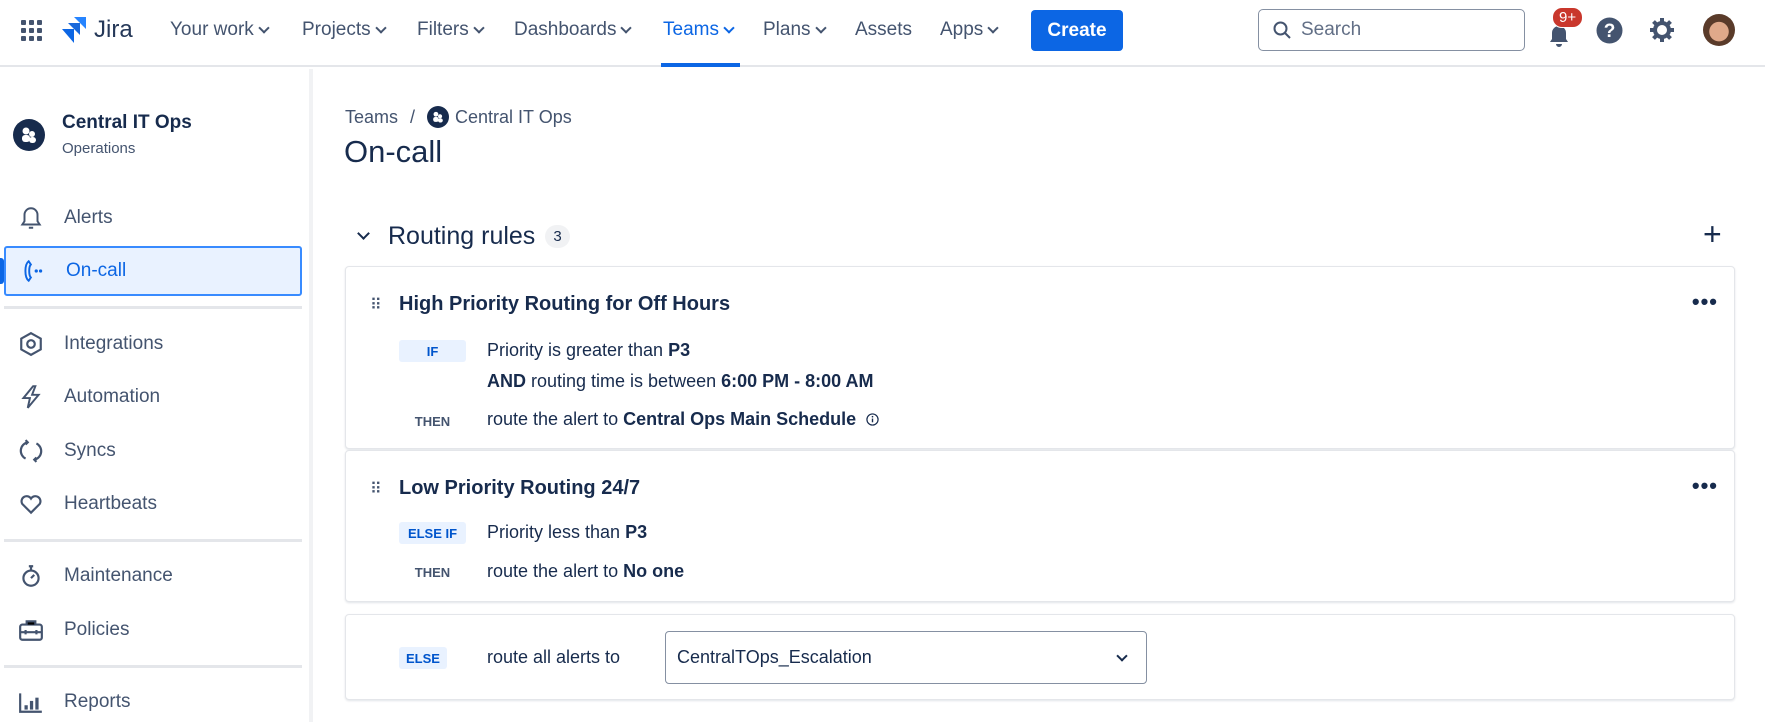  I want to click on lightning-icon, so click(31, 397).